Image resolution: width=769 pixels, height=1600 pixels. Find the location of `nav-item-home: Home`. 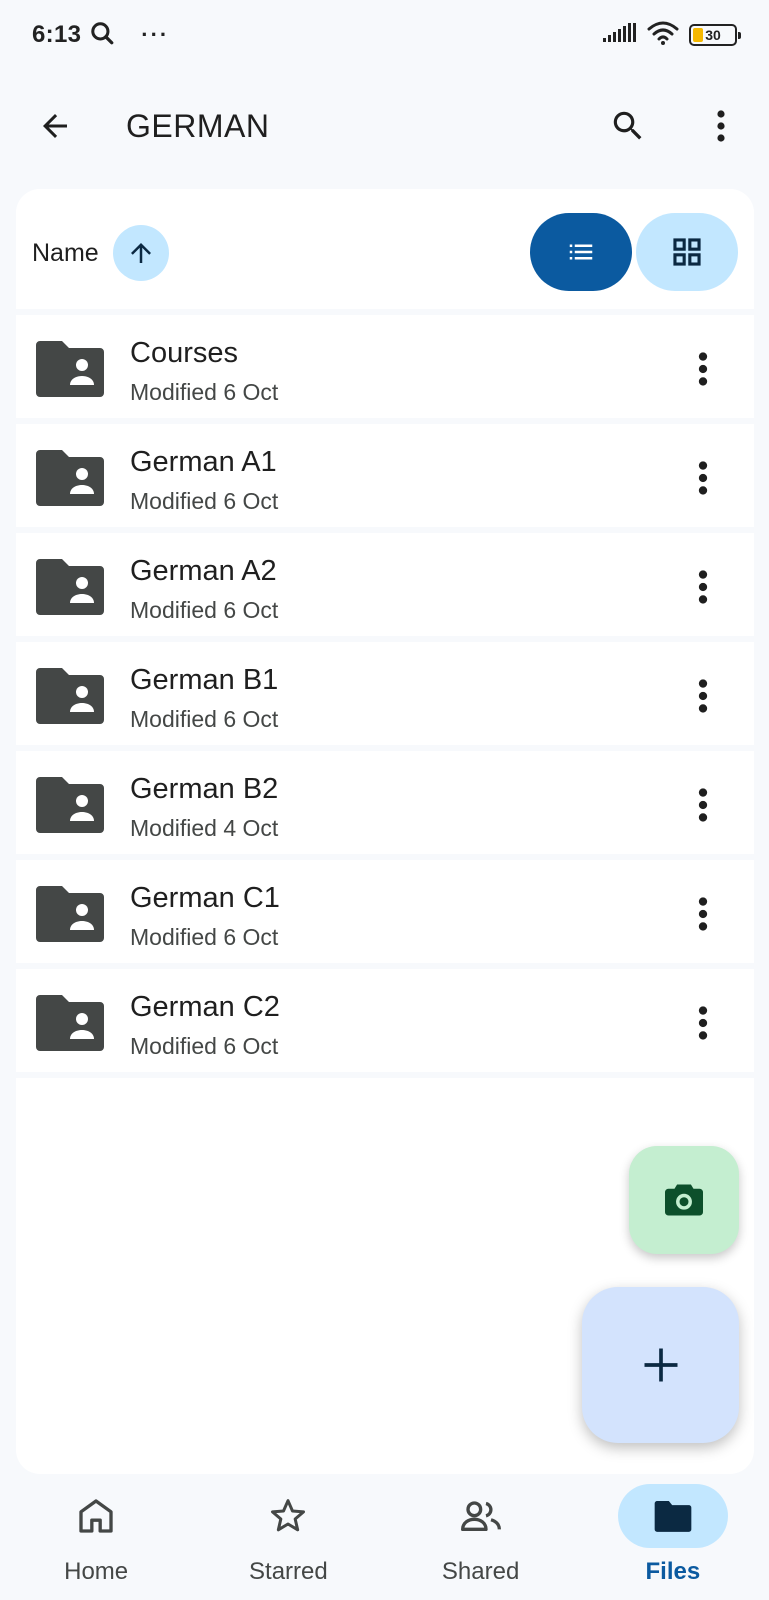

nav-item-home: Home is located at coordinates (96, 1537).